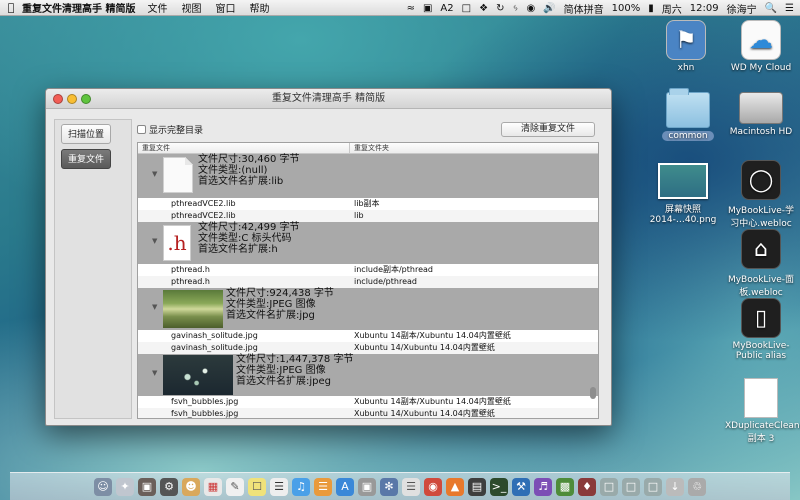  What do you see at coordinates (433, 486) in the screenshot?
I see `chrome-icon: ◉` at bounding box center [433, 486].